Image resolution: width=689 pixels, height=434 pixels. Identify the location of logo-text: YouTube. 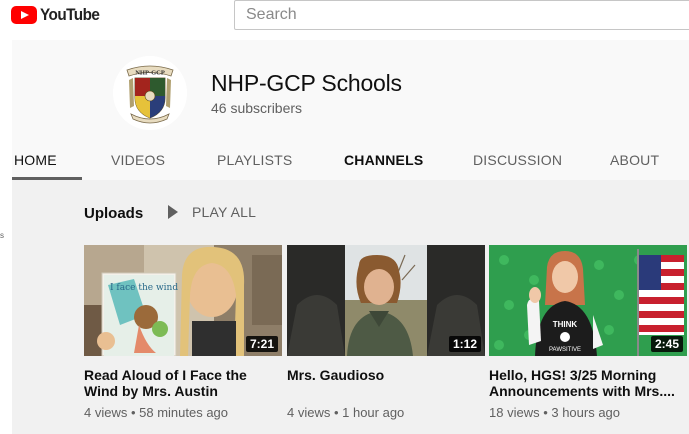
(70, 14).